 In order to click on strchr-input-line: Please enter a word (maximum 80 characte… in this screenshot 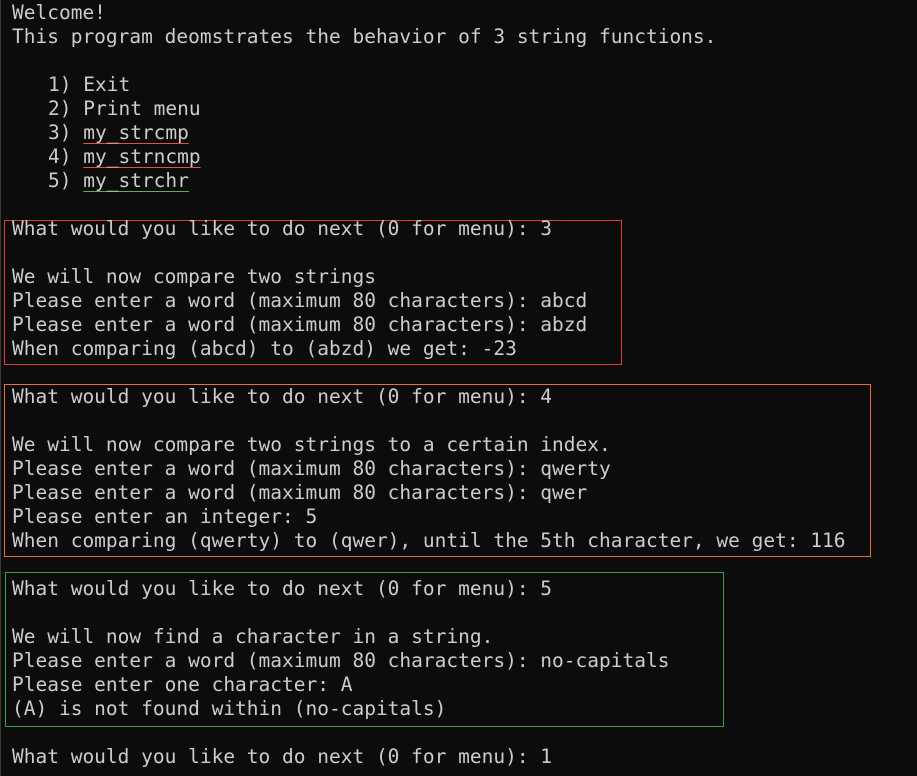, I will do `click(341, 660)`.